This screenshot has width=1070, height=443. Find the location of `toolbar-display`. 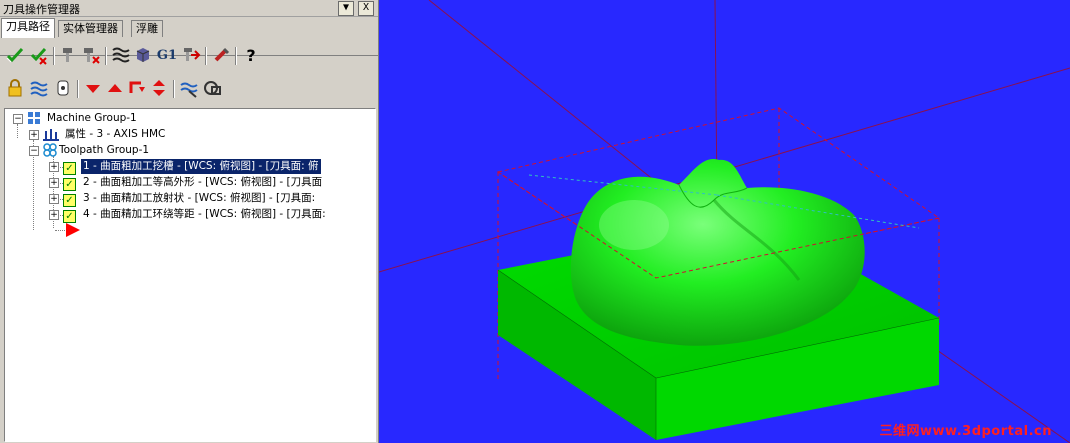

toolbar-display is located at coordinates (189, 90).